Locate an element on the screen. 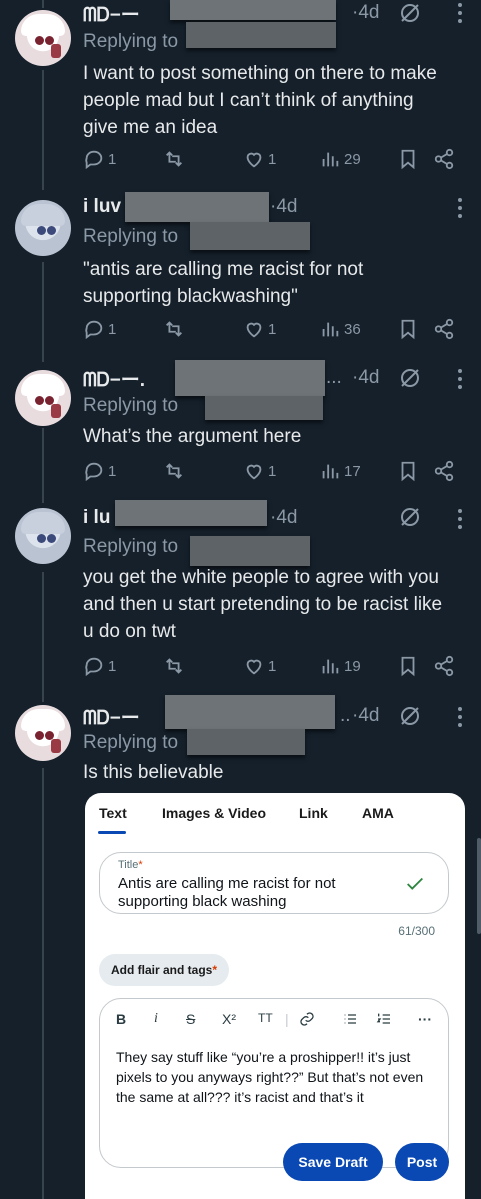 This screenshot has width=481, height=1199. save-draft-button: Save Draft is located at coordinates (333, 1162).